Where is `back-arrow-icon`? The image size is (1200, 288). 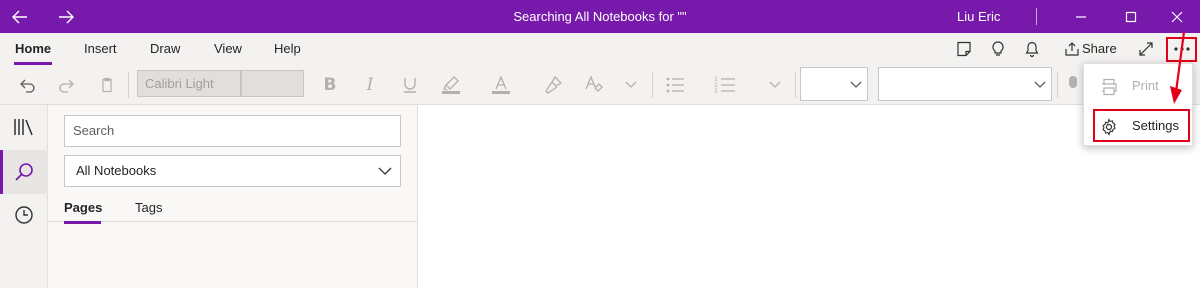
back-arrow-icon is located at coordinates (20, 16).